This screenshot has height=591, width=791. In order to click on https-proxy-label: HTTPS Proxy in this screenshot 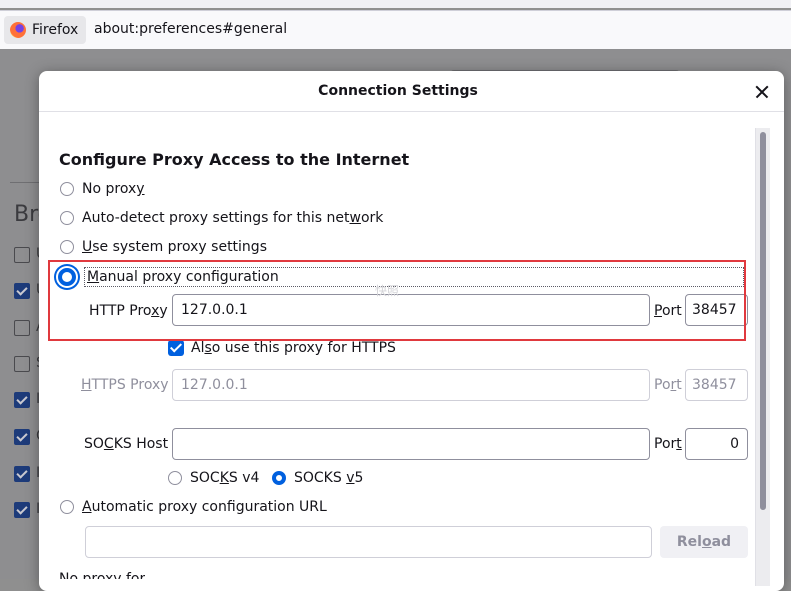, I will do `click(125, 385)`.